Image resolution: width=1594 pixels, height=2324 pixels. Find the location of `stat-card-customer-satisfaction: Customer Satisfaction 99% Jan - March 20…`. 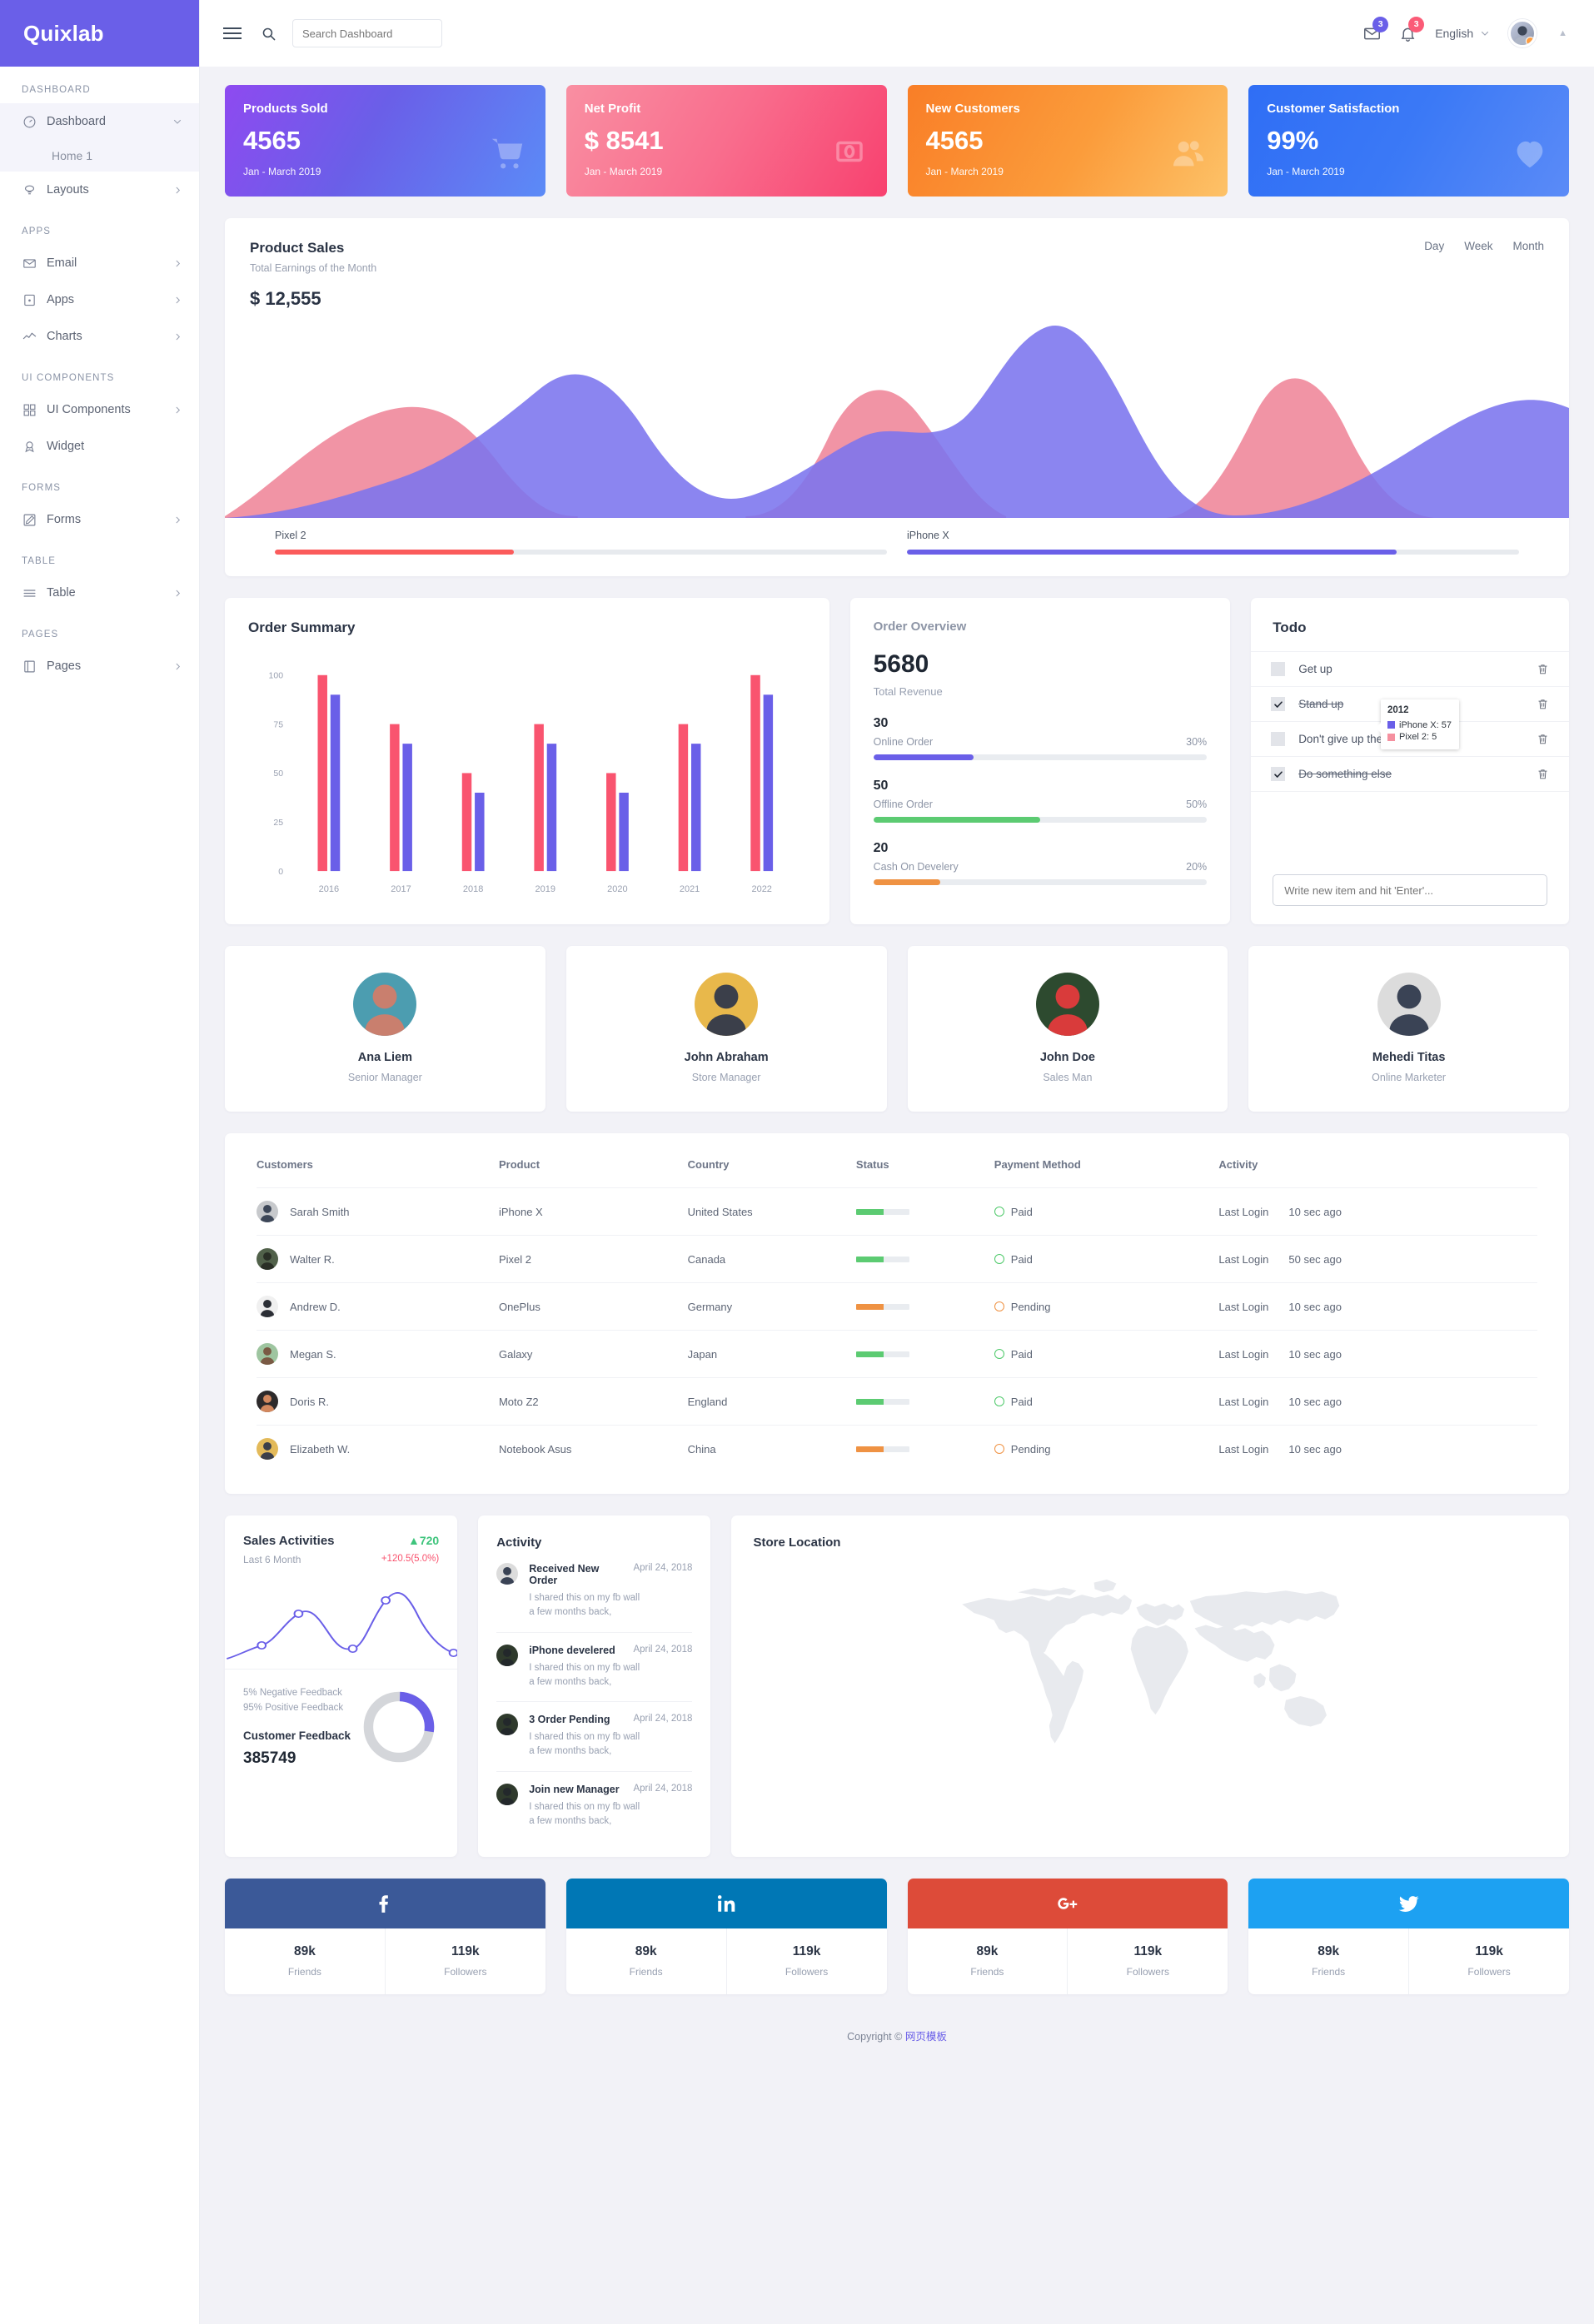

stat-card-customer-satisfaction: Customer Satisfaction 99% Jan - March 20… is located at coordinates (1408, 141).